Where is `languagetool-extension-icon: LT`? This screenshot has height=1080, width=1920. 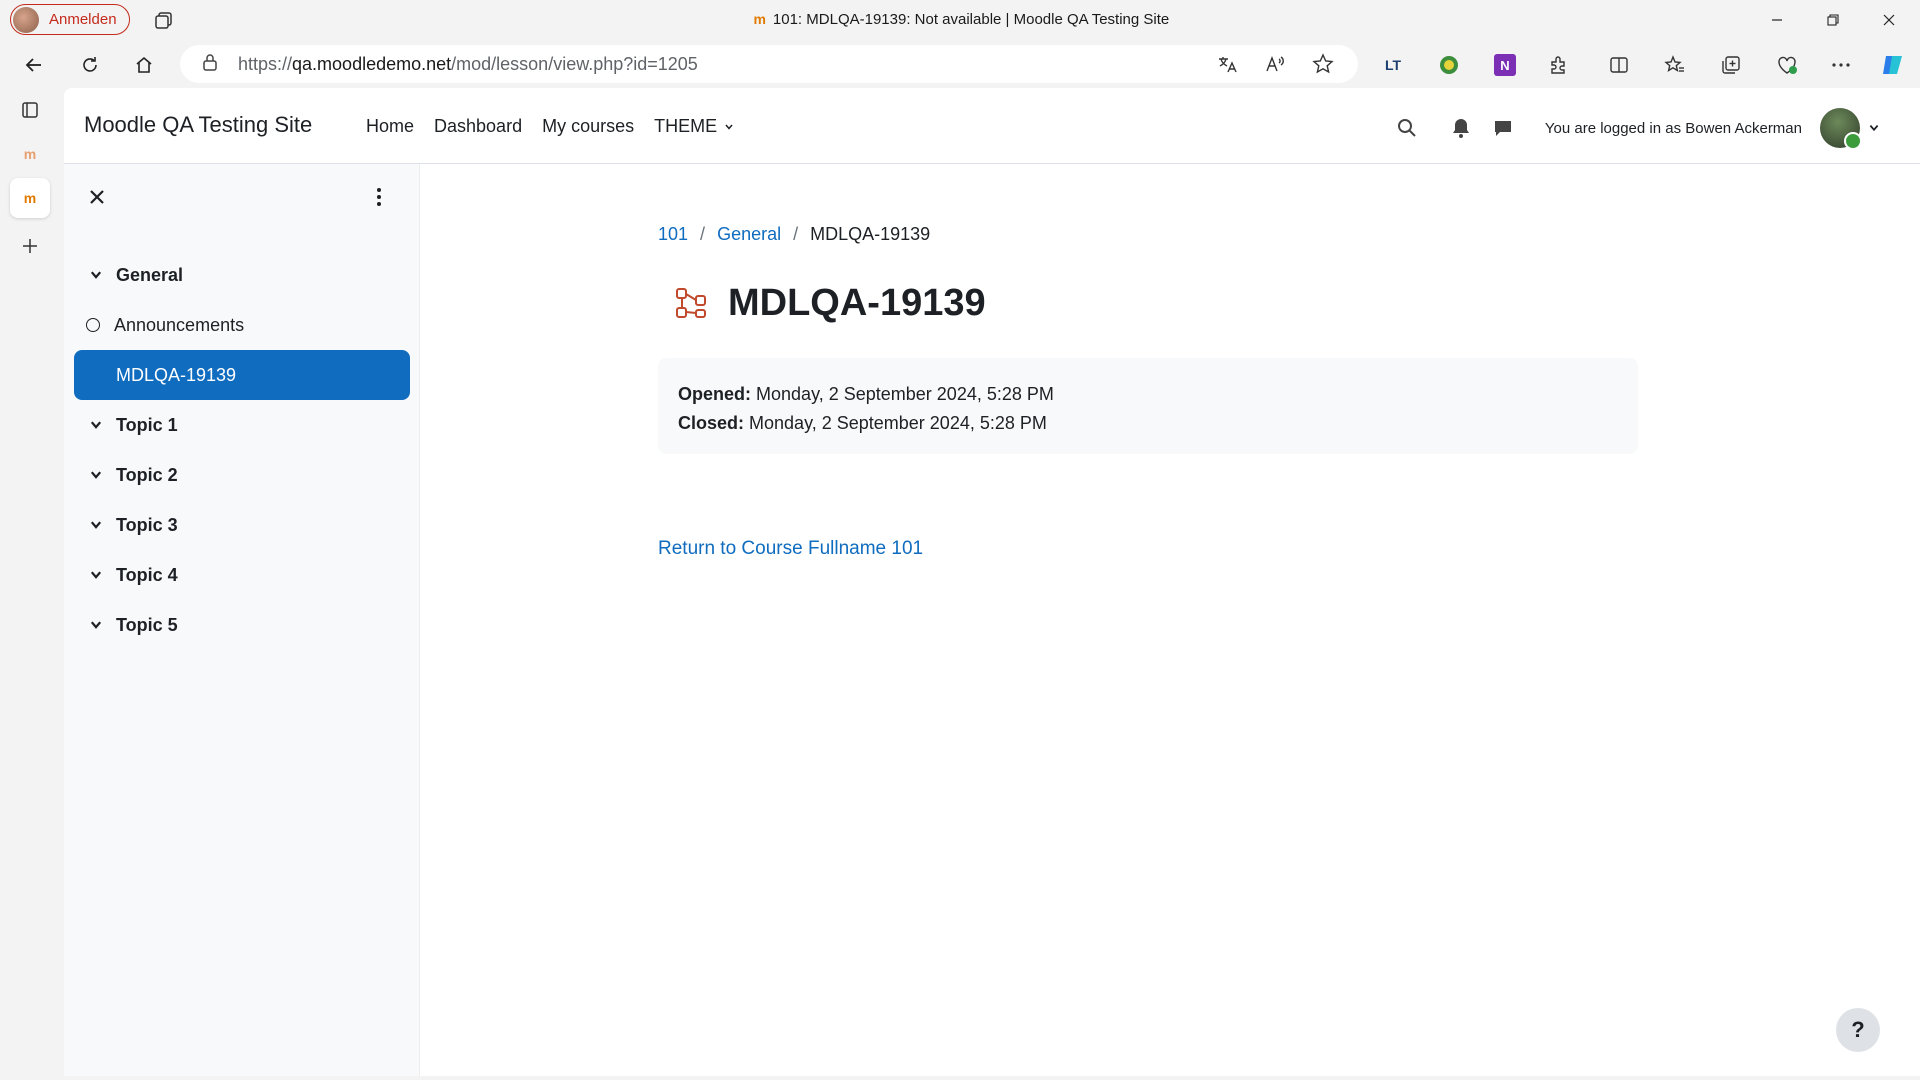 languagetool-extension-icon: LT is located at coordinates (1393, 65).